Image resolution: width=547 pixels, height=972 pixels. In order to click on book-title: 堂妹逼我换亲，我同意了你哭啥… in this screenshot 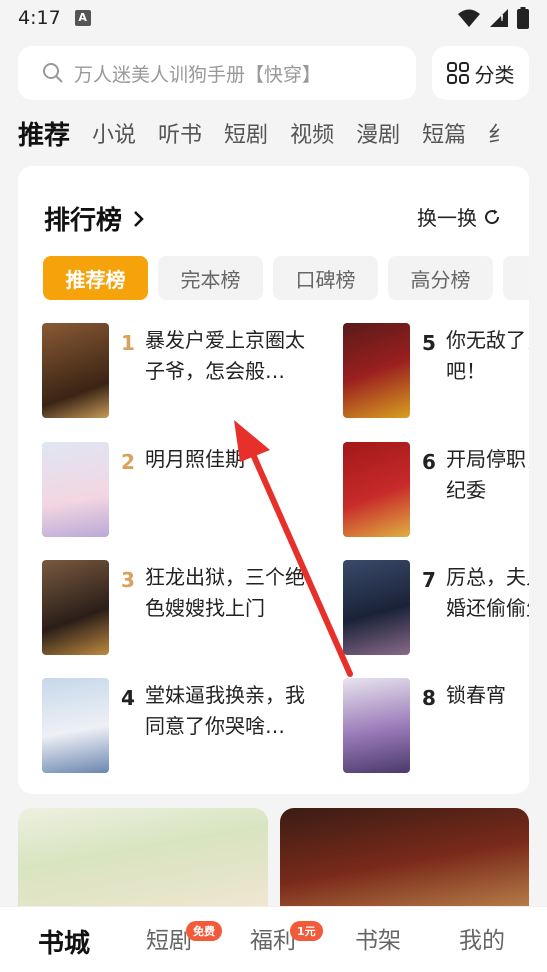, I will do `click(225, 710)`.